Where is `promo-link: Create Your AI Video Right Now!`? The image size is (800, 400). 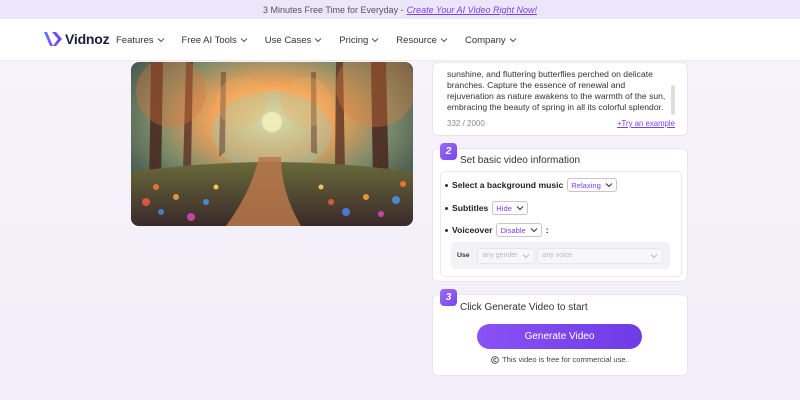 promo-link: Create Your AI Video Right Now! is located at coordinates (472, 10).